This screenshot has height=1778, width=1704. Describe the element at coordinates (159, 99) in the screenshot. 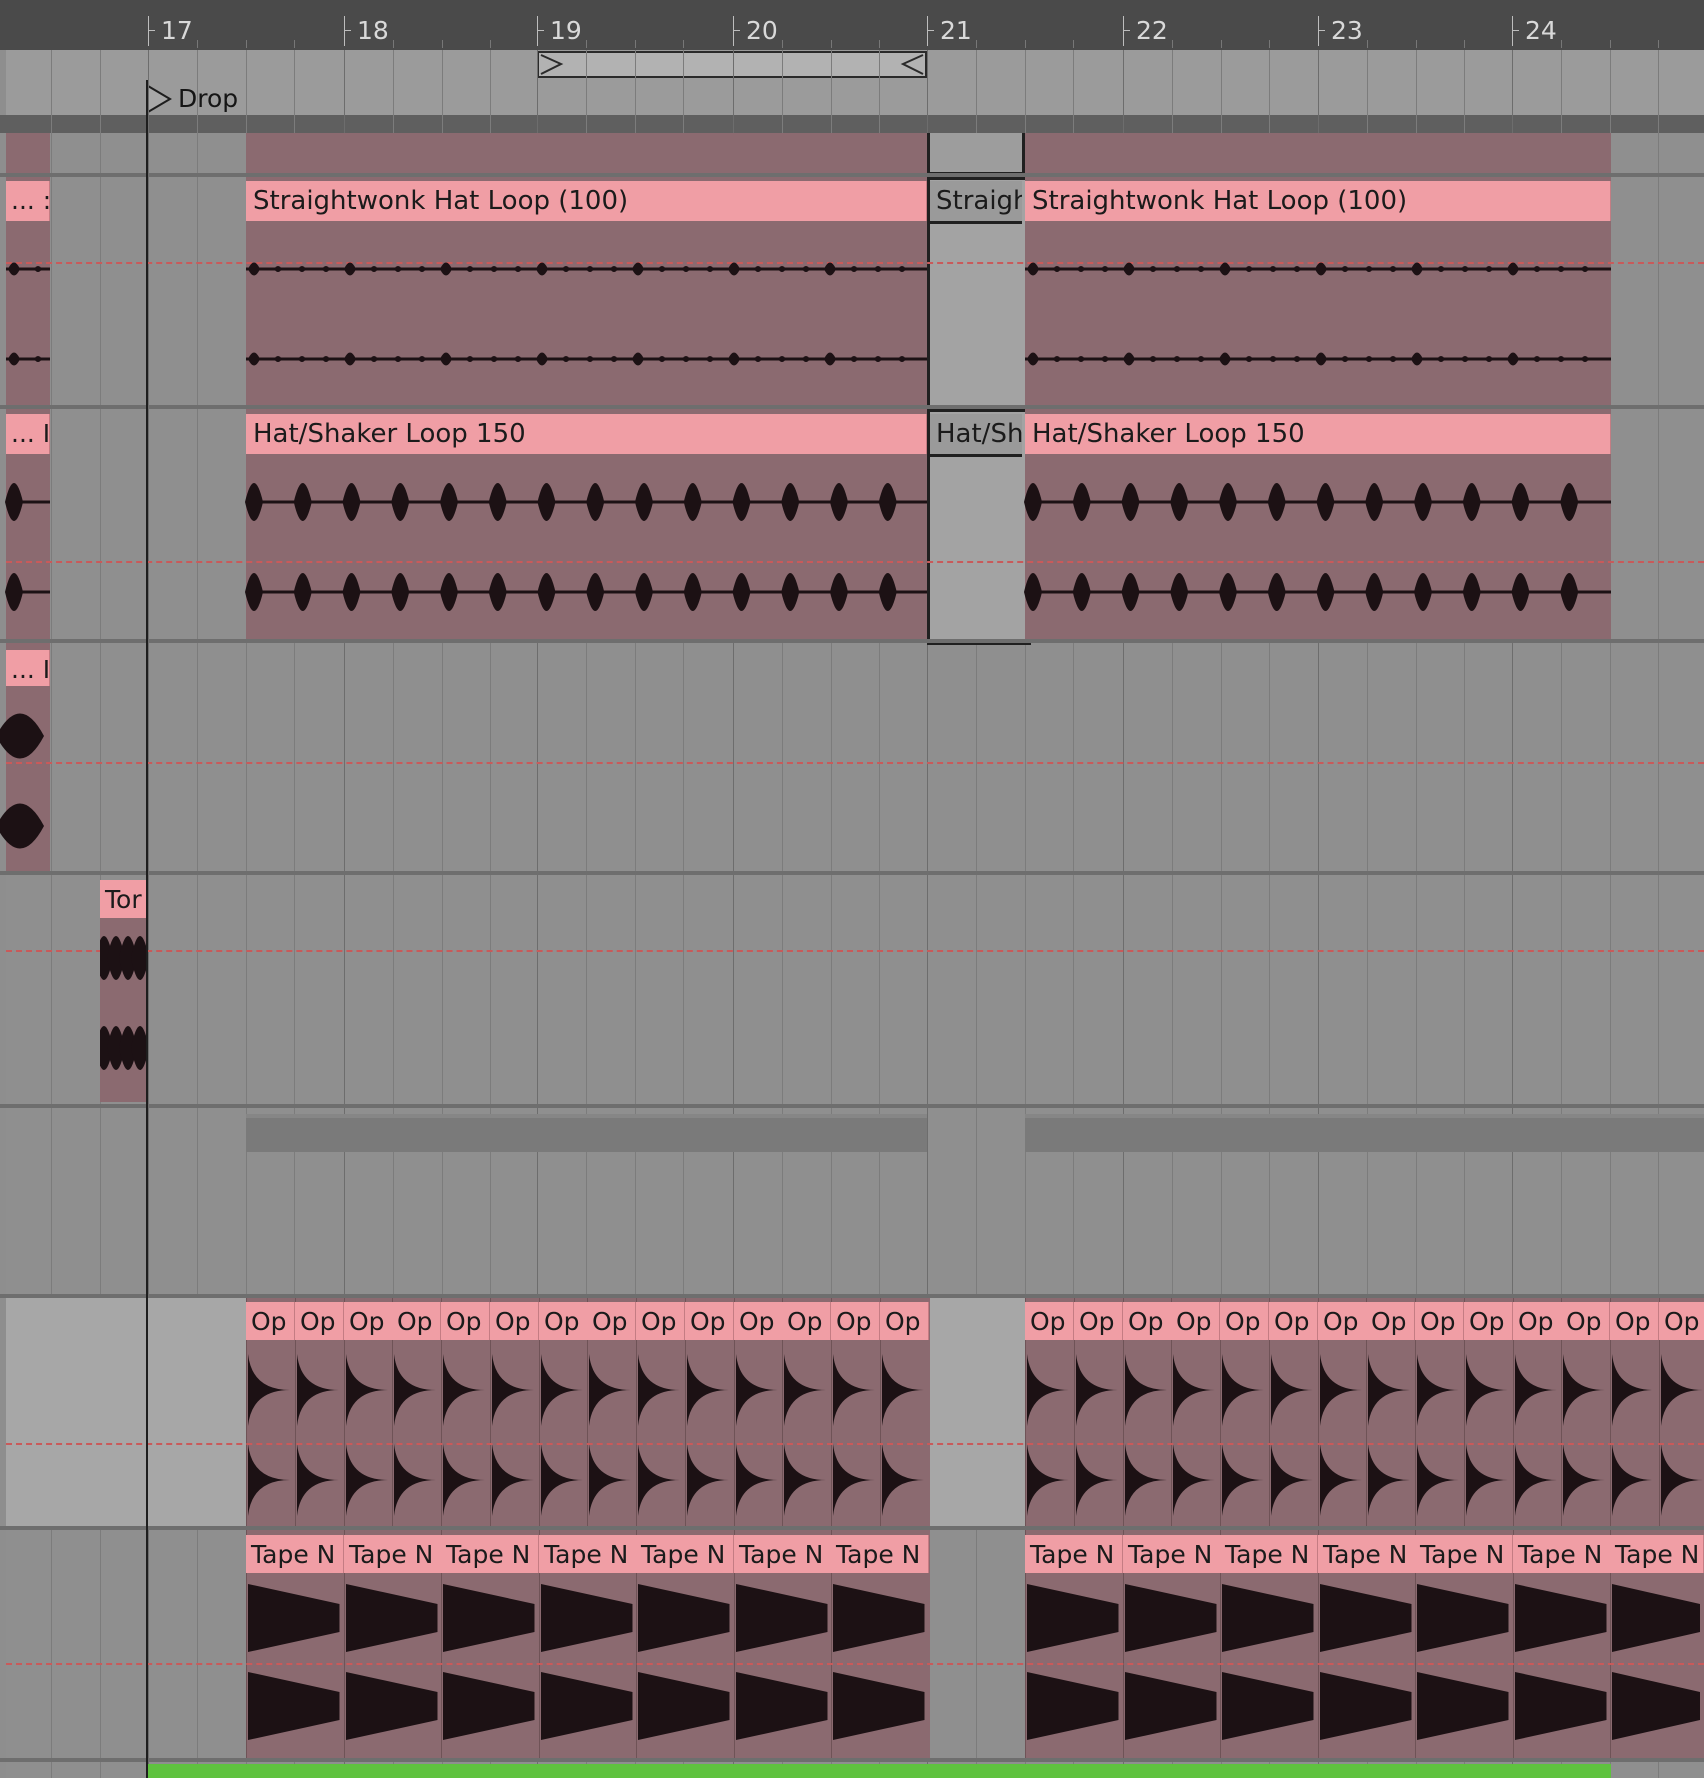

I see `locator-triangle-icon` at that location.